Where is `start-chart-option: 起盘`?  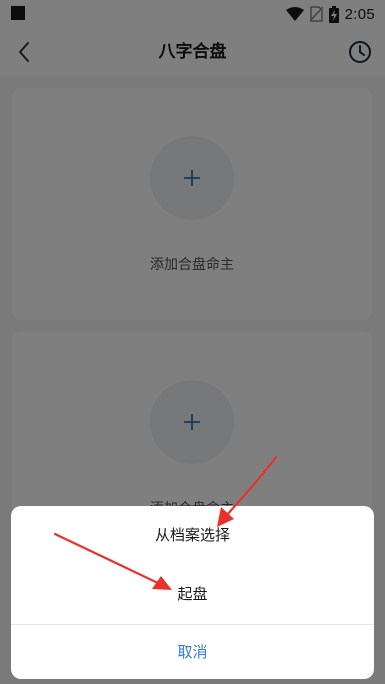
start-chart-option: 起盘 is located at coordinates (192, 594).